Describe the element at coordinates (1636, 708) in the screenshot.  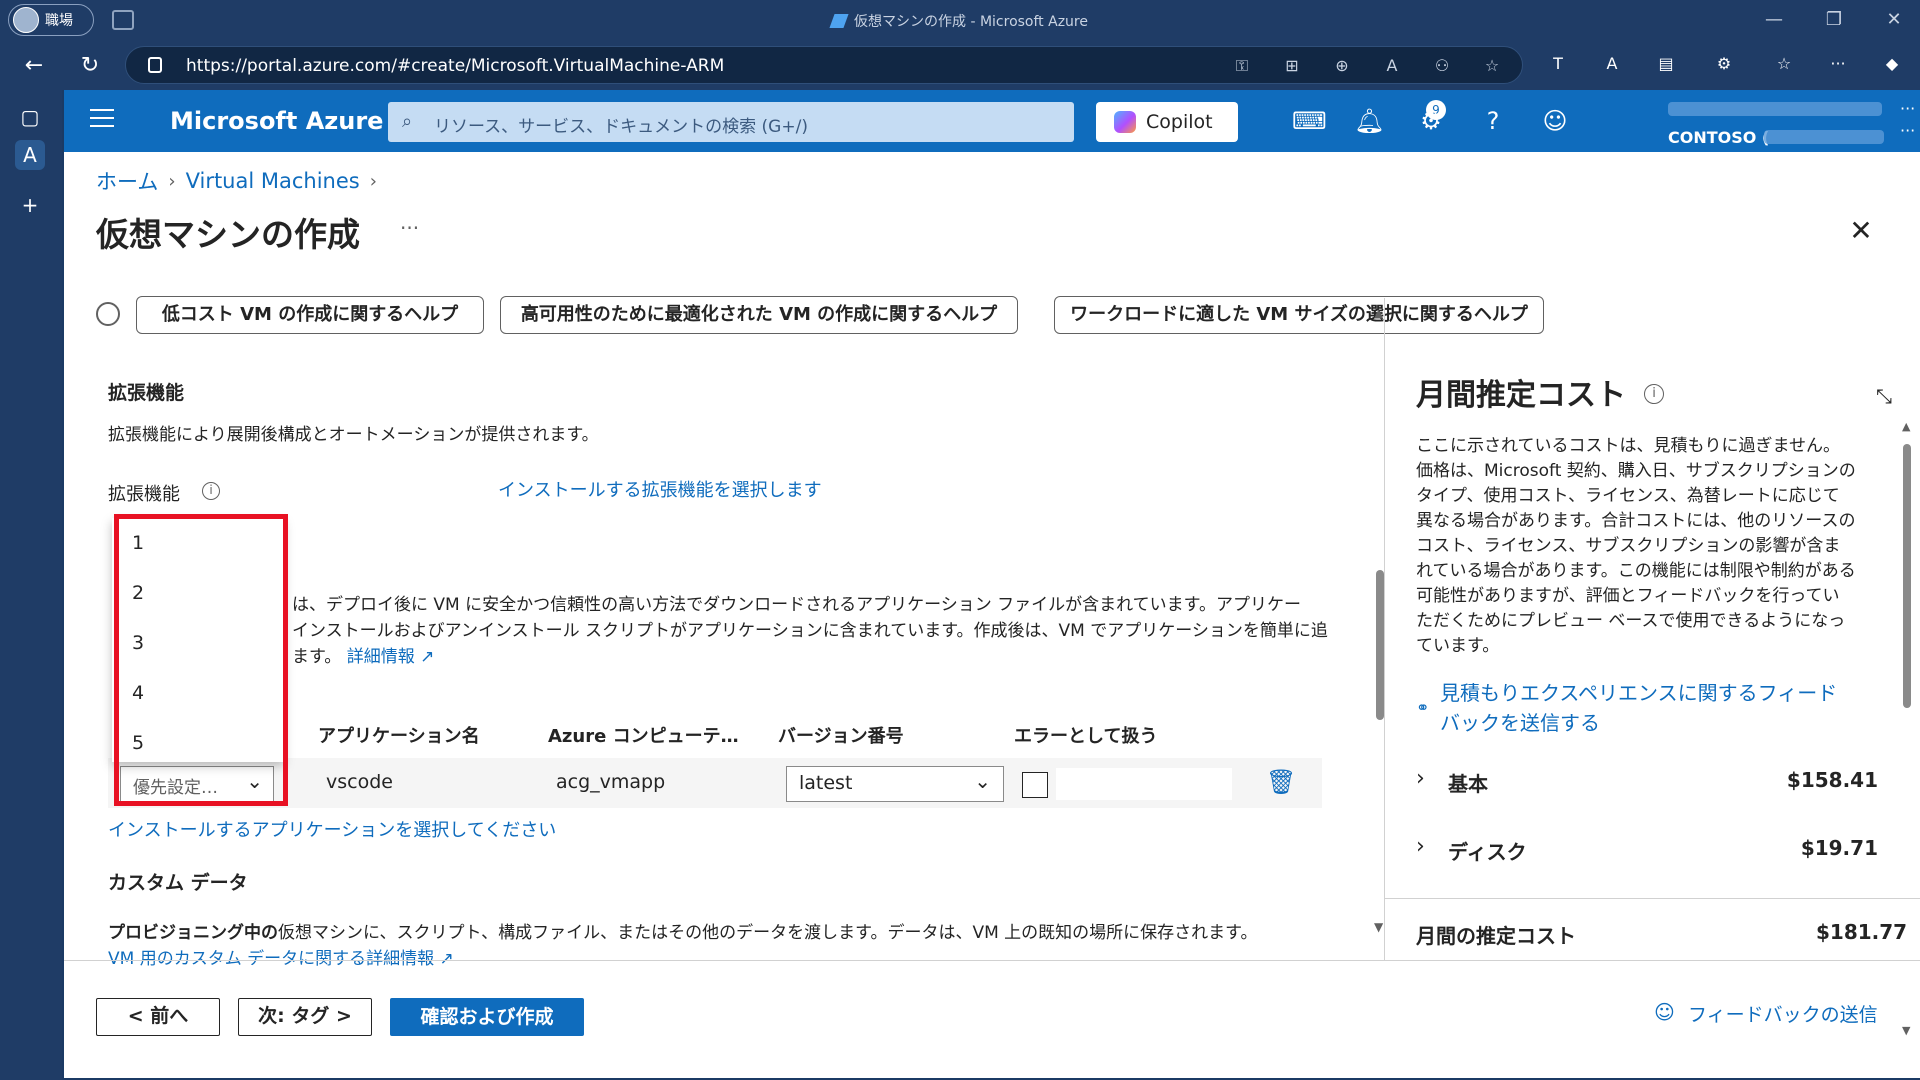
I see `cost-feedback-link: 見積もりエクスペリエンスに関するフィードバックを送信する` at that location.